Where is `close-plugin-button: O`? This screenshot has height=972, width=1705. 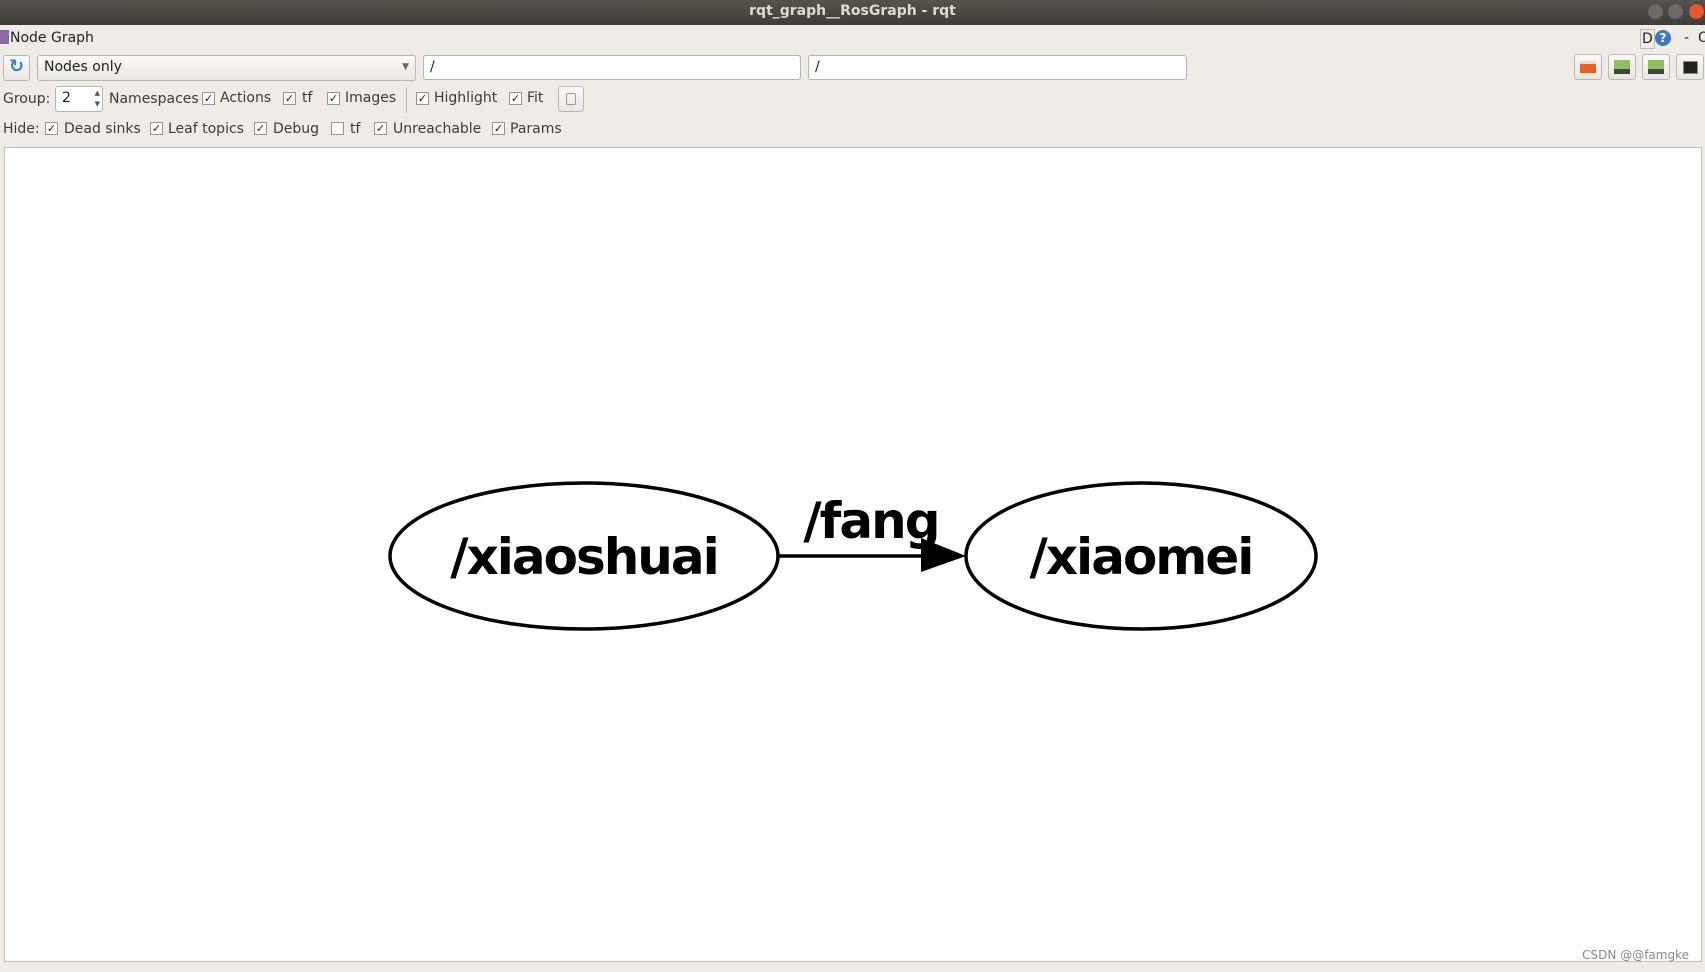
close-plugin-button: O is located at coordinates (1701, 38).